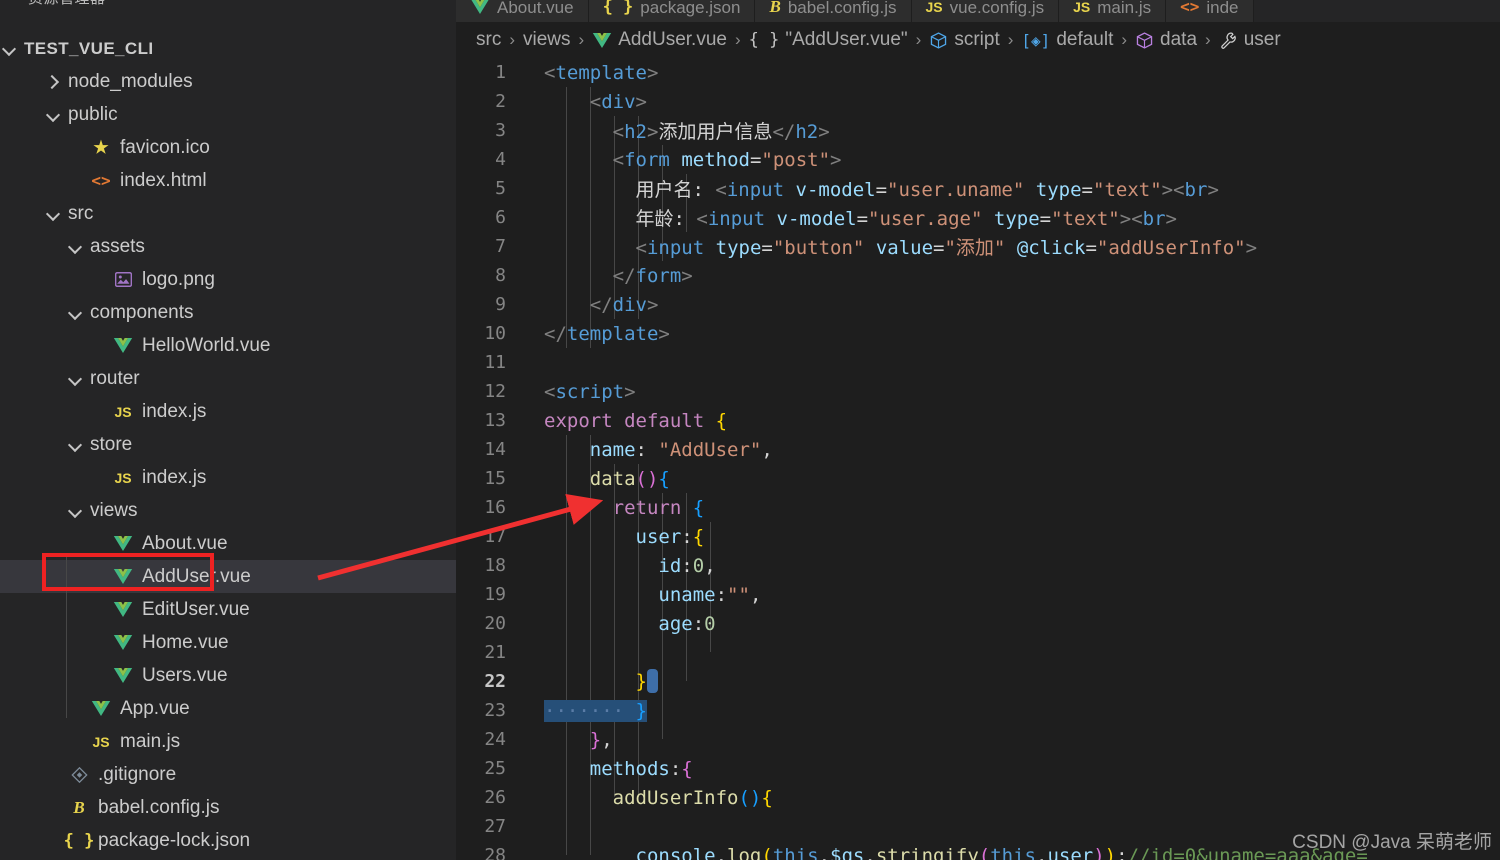  Describe the element at coordinates (978, 130) in the screenshot. I see `code-line-3: 3 <h2>添加用户信息</h2>` at that location.